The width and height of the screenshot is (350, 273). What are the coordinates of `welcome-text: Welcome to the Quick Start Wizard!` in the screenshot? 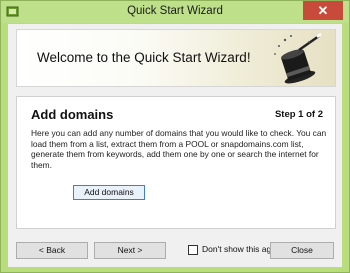 It's located at (144, 57).